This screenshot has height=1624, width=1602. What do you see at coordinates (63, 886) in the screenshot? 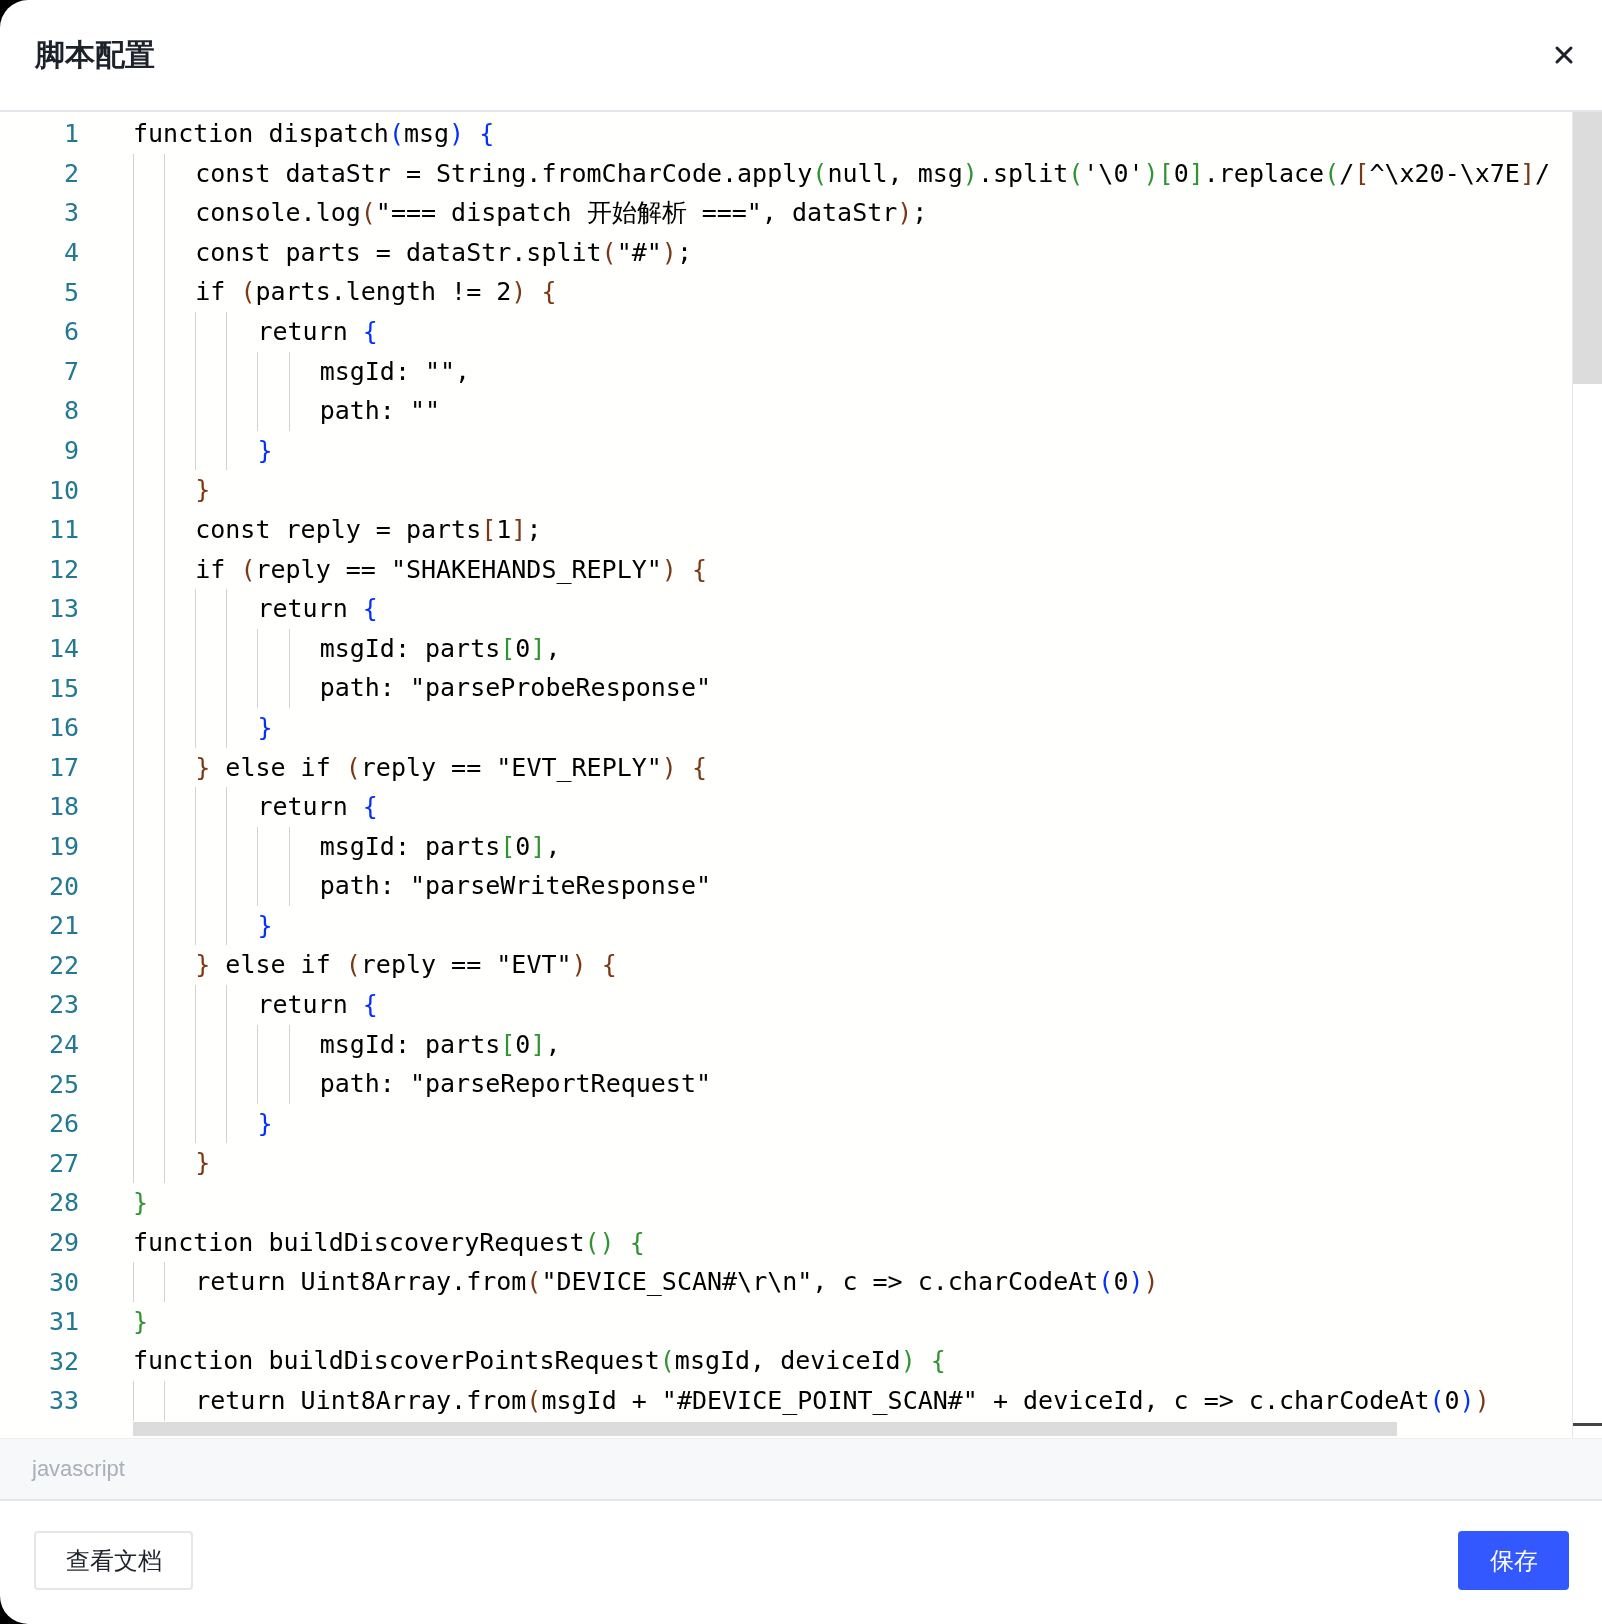
I see `line-number: 20` at bounding box center [63, 886].